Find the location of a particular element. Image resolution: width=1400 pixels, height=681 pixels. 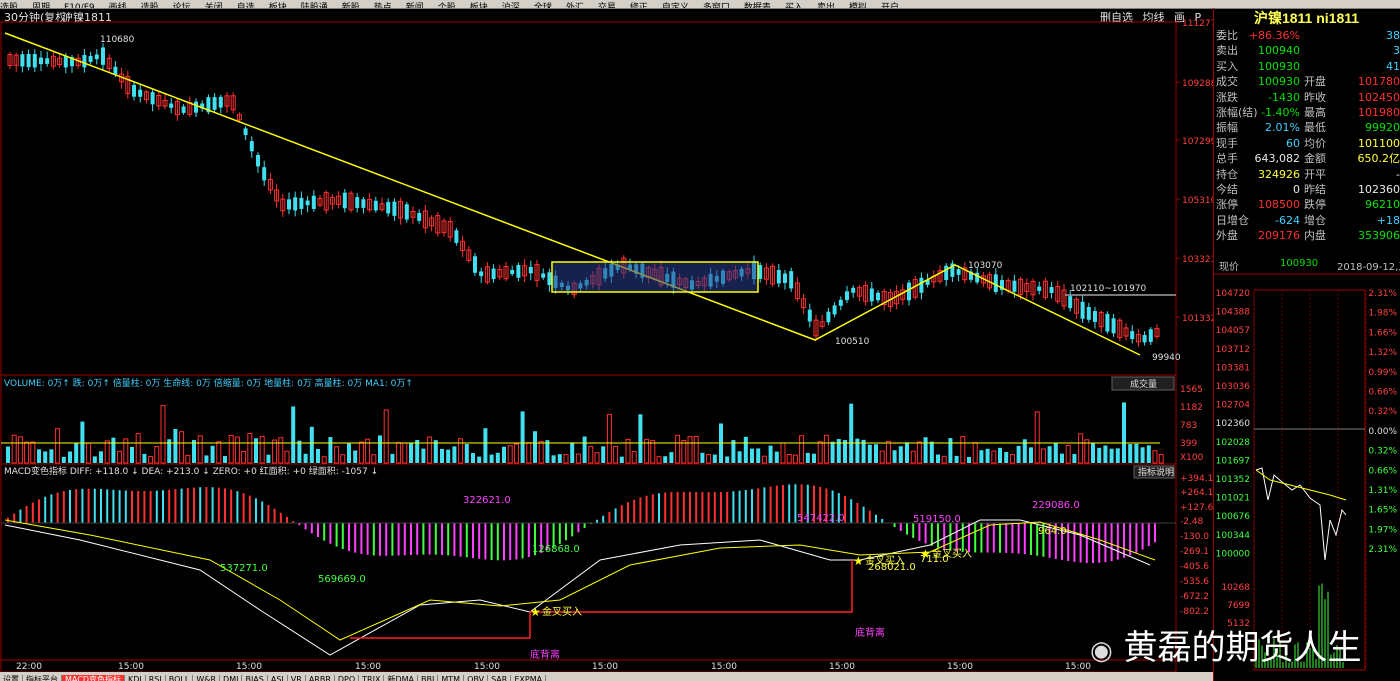

quote-row: 今结 0 昨结 102360 is located at coordinates (1308, 189).